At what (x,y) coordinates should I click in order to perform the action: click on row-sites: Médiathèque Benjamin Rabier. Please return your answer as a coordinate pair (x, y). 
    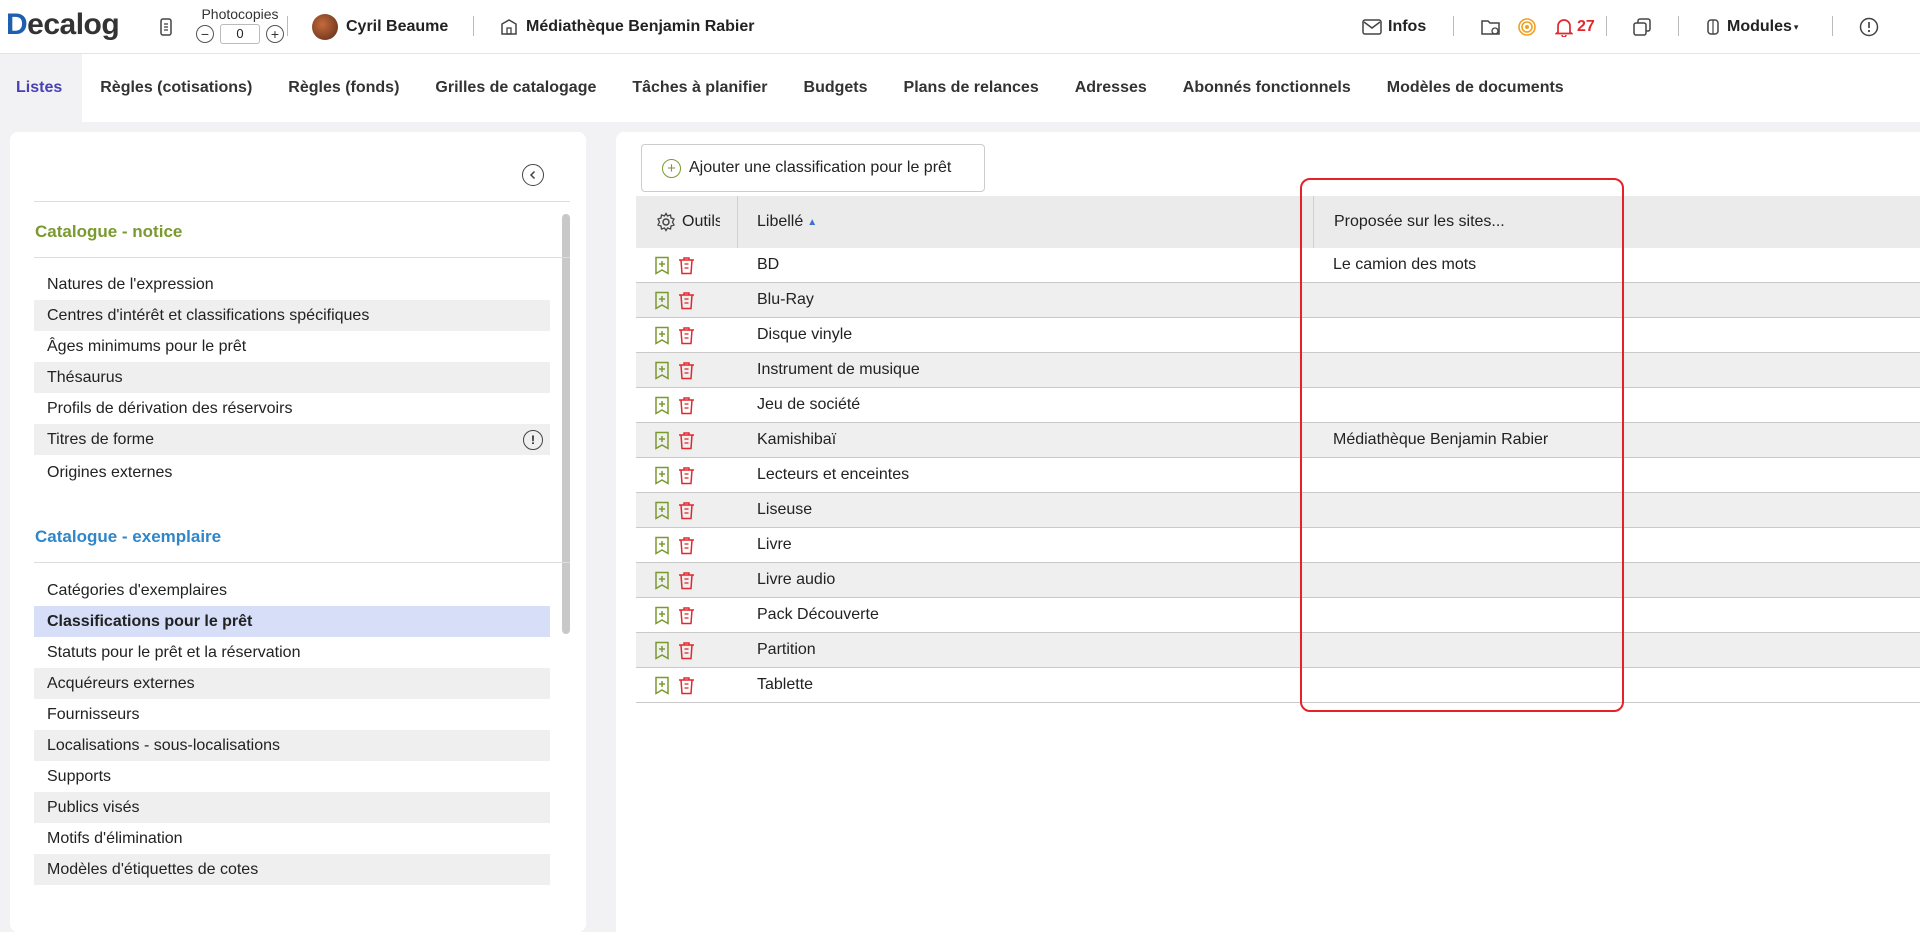
    Looking at the image, I should click on (1441, 439).